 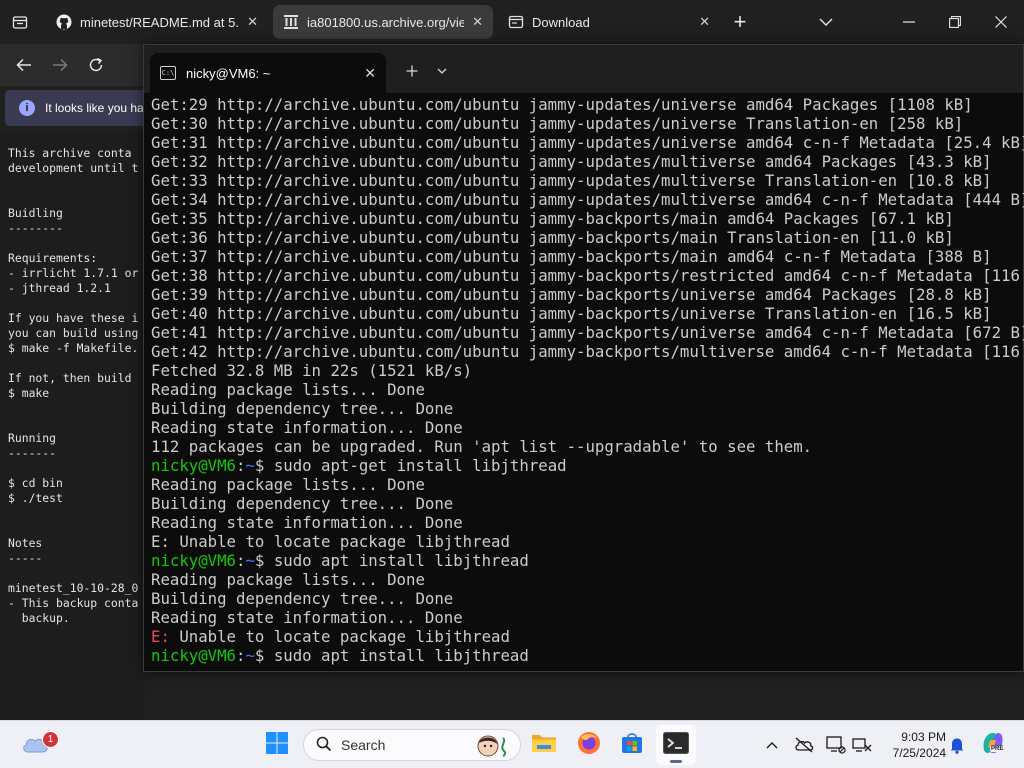 I want to click on taskbar-search-box: Search, so click(x=412, y=745).